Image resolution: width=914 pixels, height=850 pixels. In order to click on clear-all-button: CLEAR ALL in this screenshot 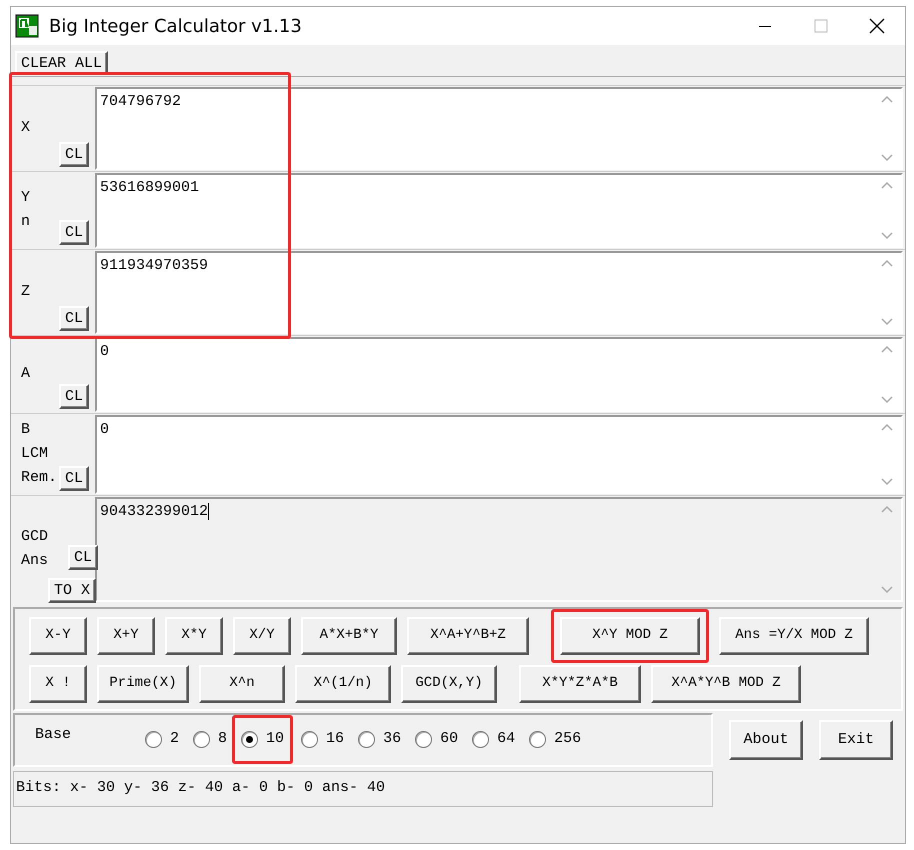, I will do `click(61, 62)`.